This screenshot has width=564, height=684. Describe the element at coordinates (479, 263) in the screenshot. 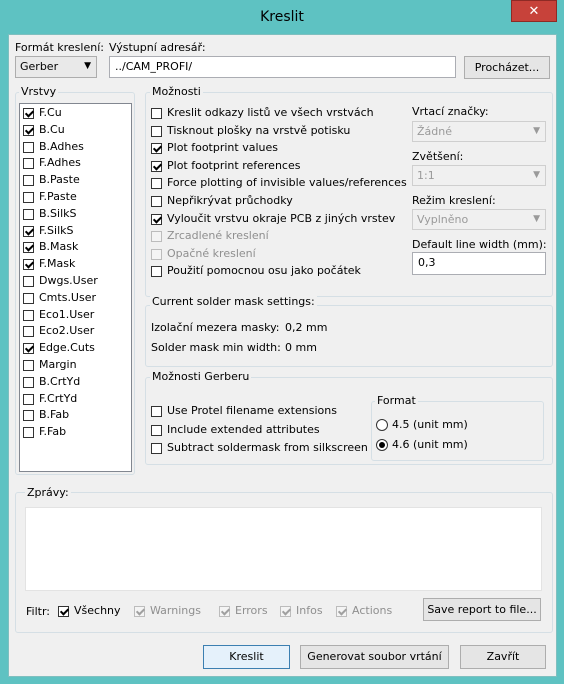

I see `line-width-input: 0,3` at that location.